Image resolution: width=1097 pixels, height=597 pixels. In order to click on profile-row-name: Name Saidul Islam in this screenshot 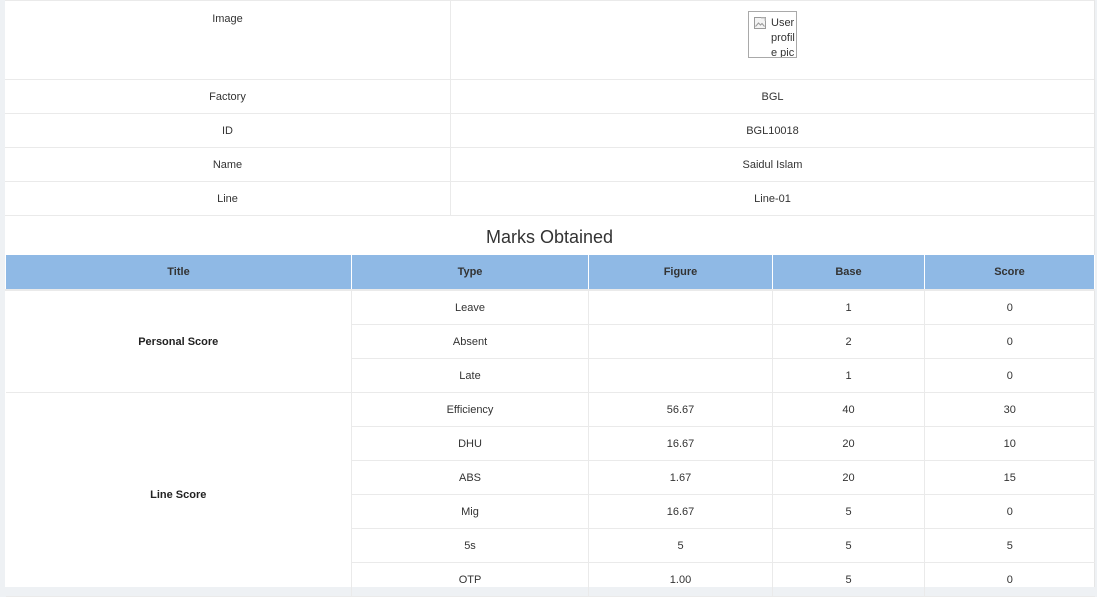, I will do `click(549, 164)`.